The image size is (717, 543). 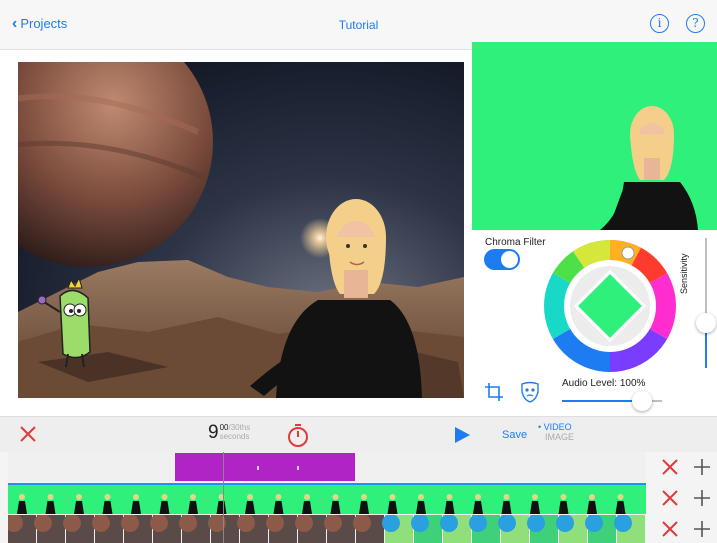 What do you see at coordinates (687, 467) in the screenshot?
I see `audio-track-controls` at bounding box center [687, 467].